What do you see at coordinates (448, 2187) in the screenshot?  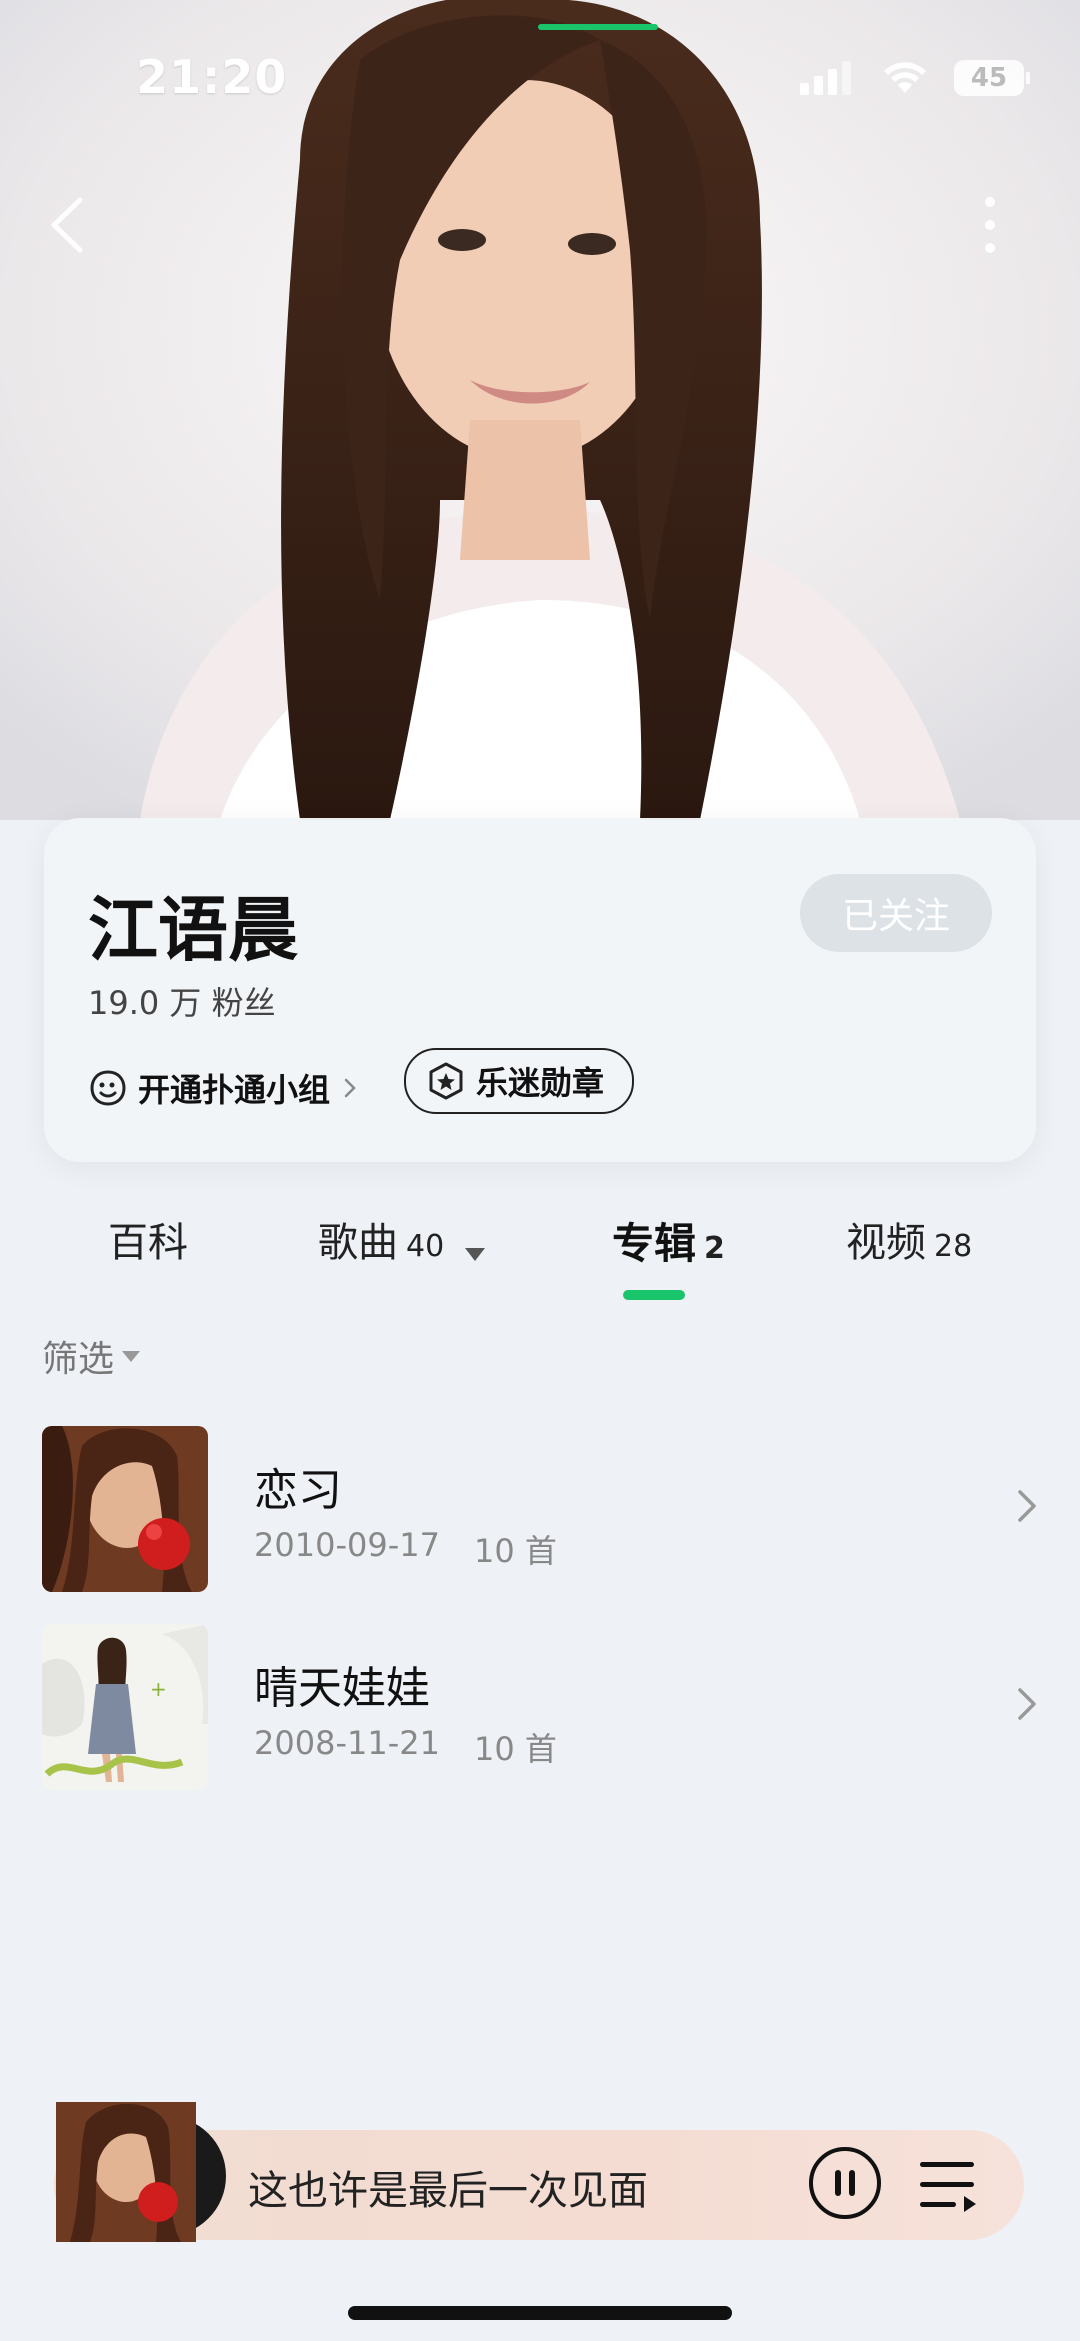 I see `now-playing-title: 这也许是最后一次见面` at bounding box center [448, 2187].